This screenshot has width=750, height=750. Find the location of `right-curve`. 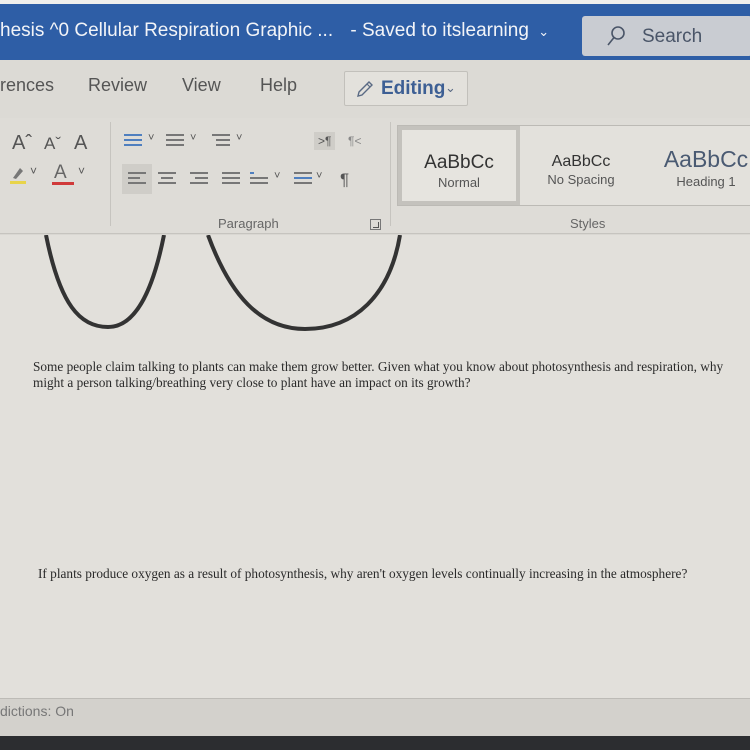

right-curve is located at coordinates (304, 283).